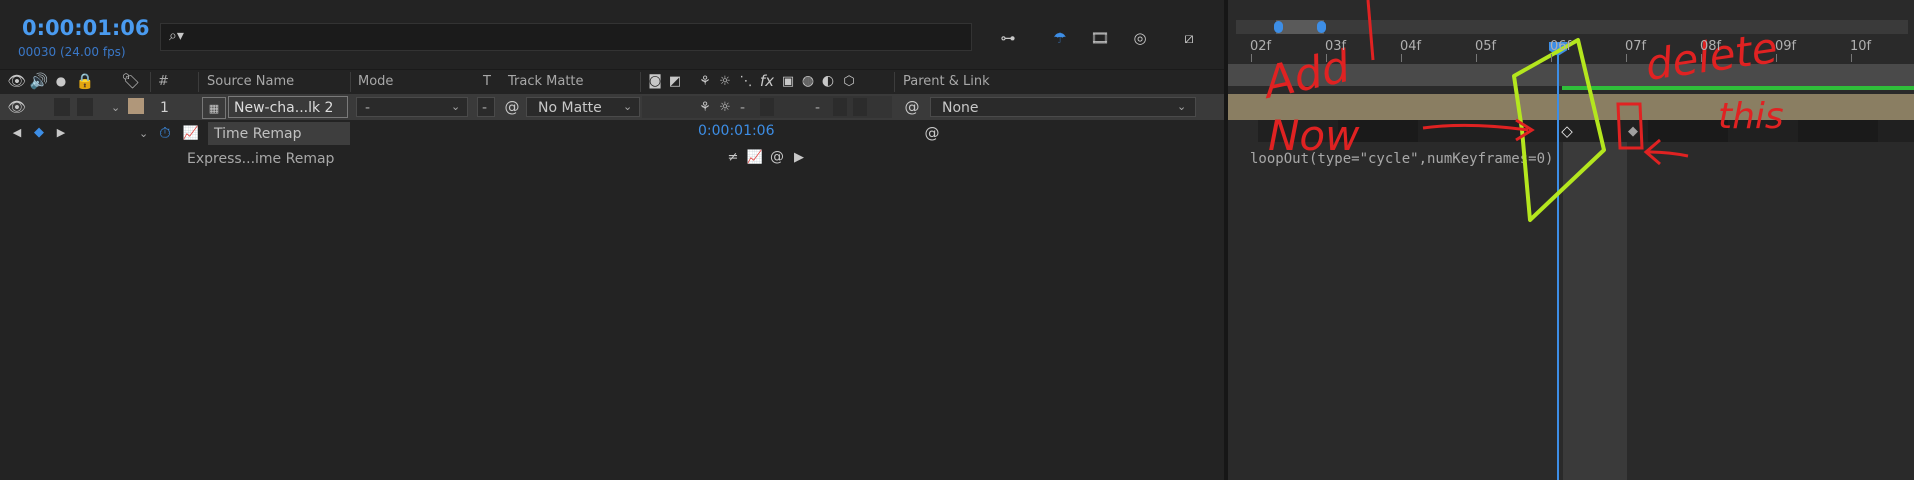 This screenshot has height=480, width=1914. Describe the element at coordinates (1008, 38) in the screenshot. I see `composition-flowchart-icon: ⊶` at that location.